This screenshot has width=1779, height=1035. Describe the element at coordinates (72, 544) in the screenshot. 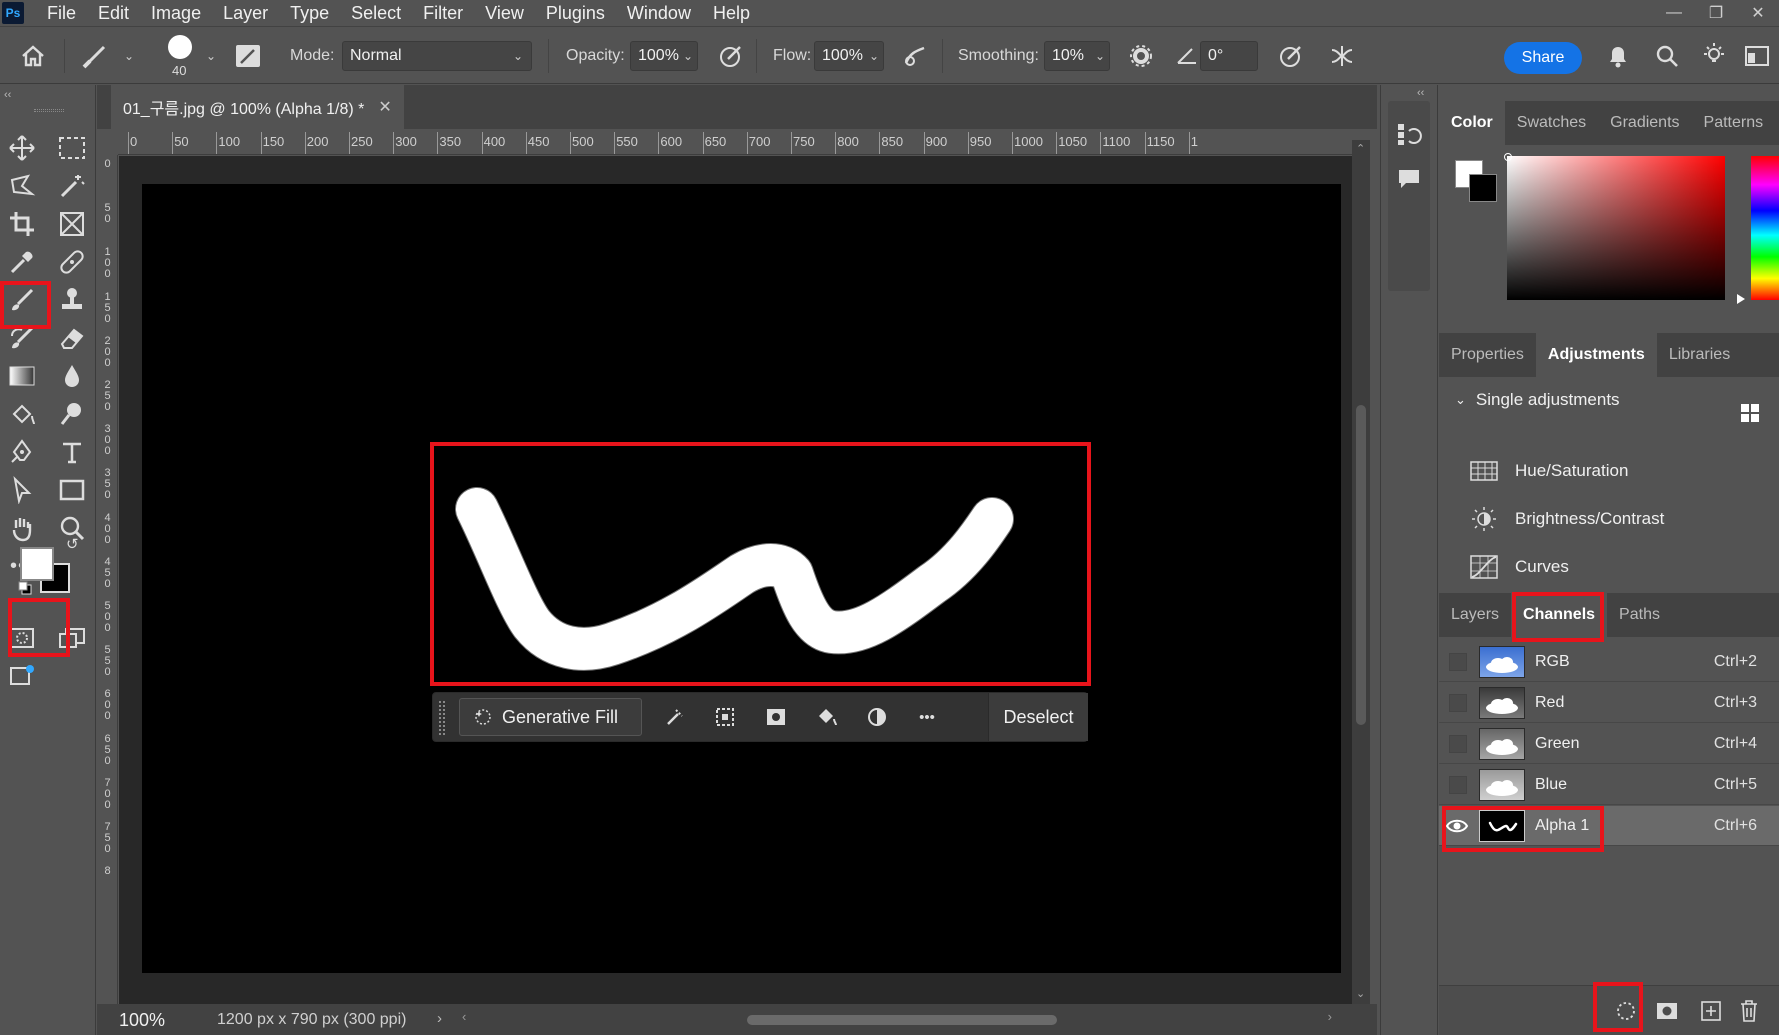

I see `swap-colors-icon: ↺` at that location.